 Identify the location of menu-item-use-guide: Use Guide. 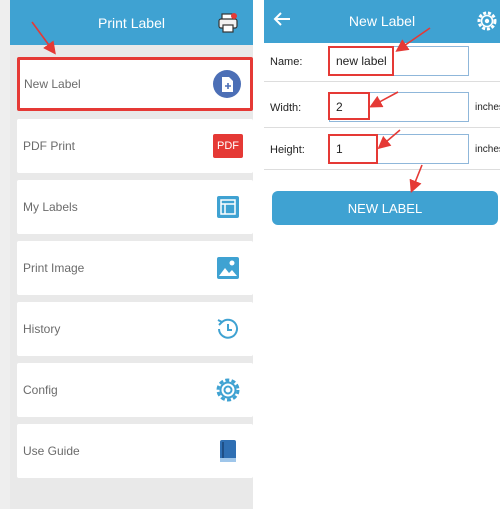
(135, 451).